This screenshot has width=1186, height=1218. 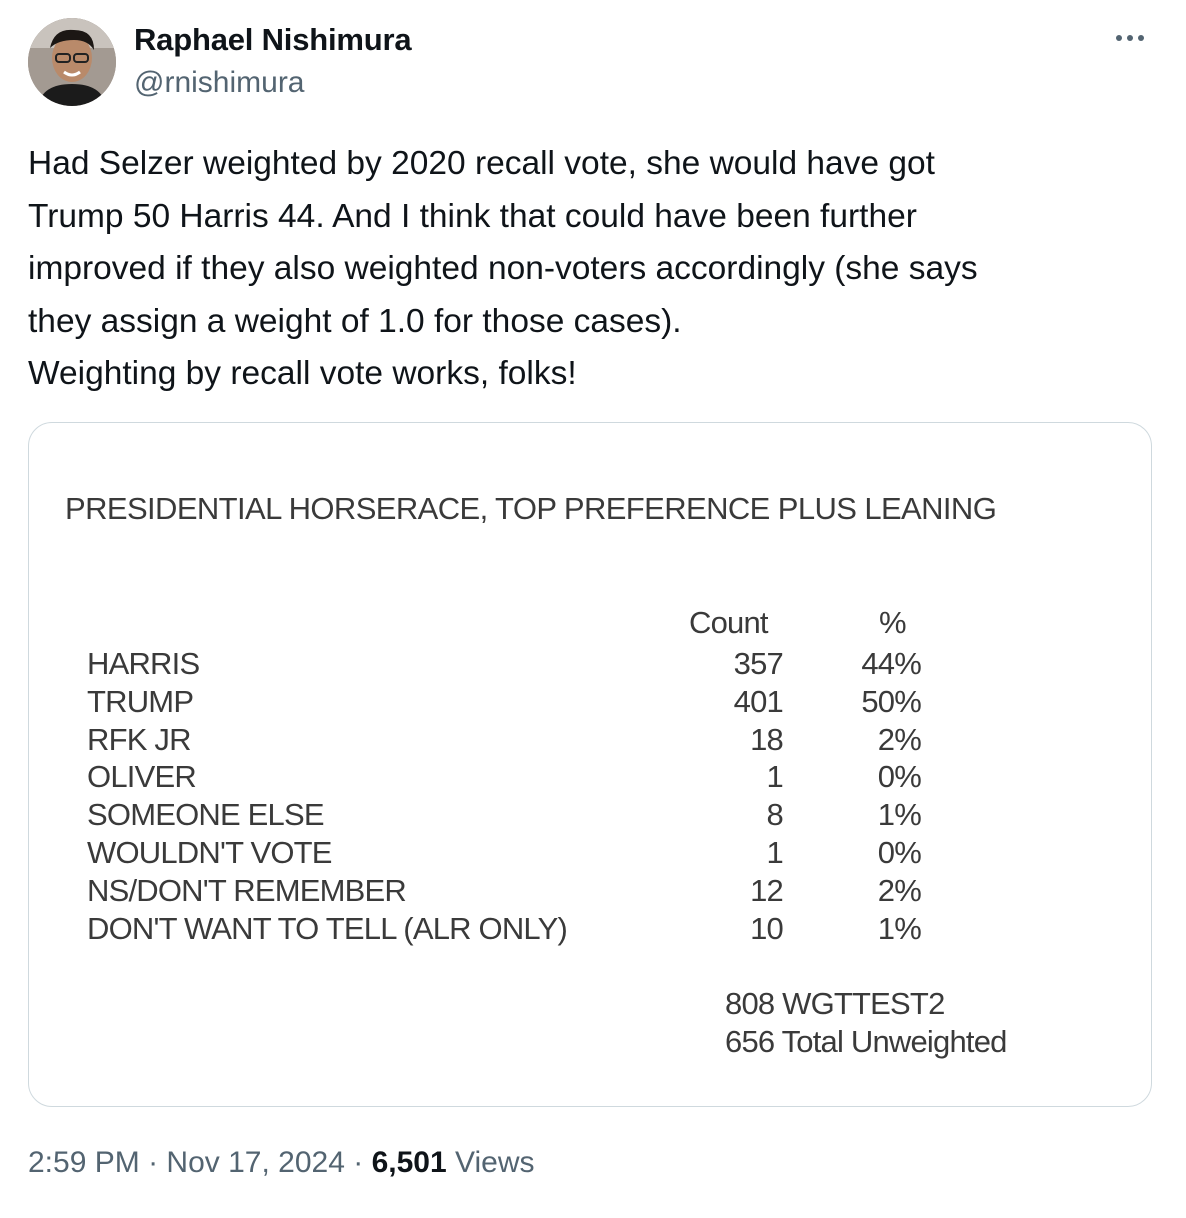 What do you see at coordinates (866, 1023) in the screenshot?
I see `table-footer: 808 WGTTEST2 656 Total Unweighted` at bounding box center [866, 1023].